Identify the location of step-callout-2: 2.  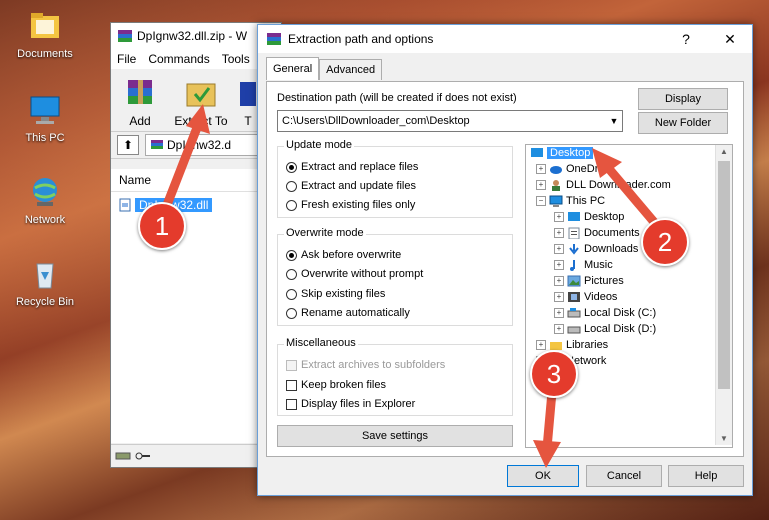
(665, 242).